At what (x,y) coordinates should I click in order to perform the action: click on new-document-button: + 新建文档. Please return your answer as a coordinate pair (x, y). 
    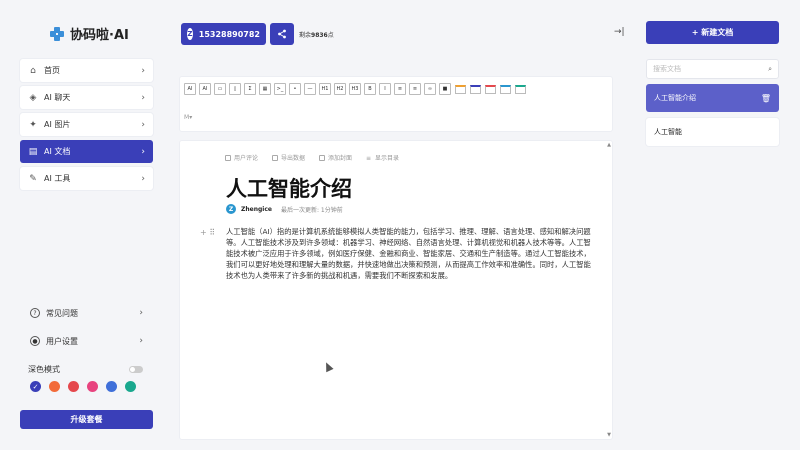
    Looking at the image, I should click on (712, 32).